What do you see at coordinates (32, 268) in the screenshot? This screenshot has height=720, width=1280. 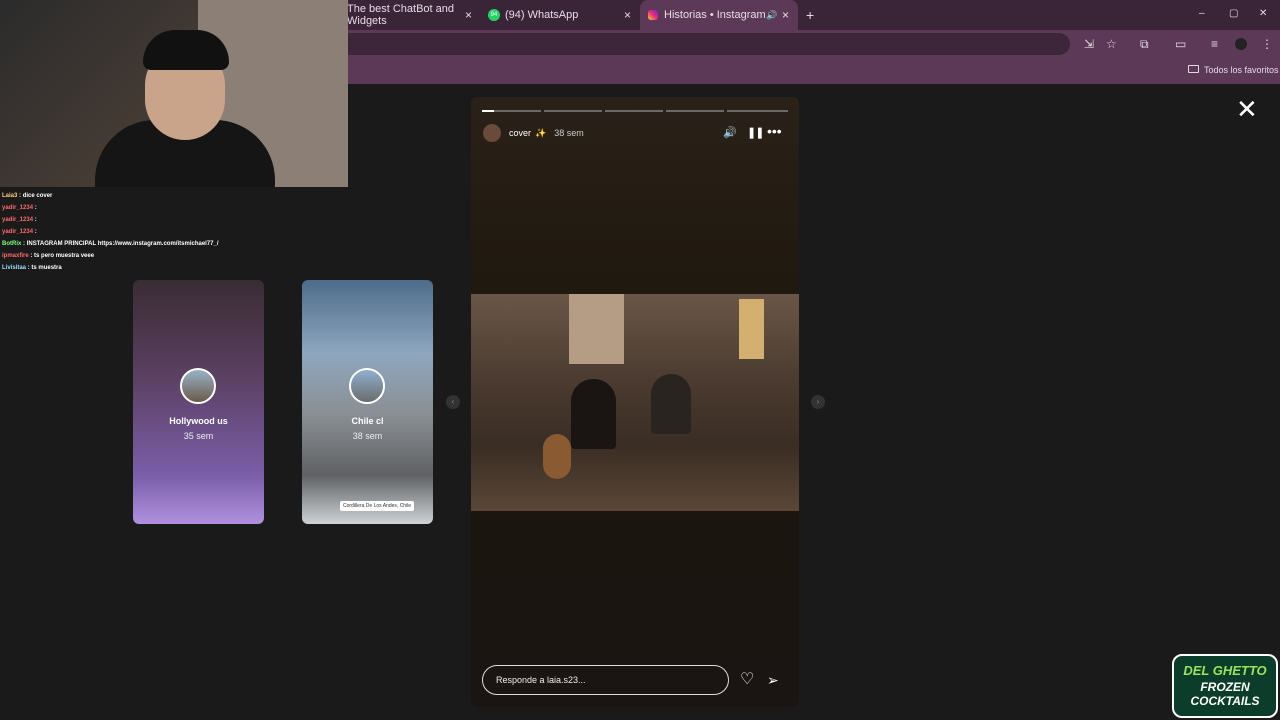 I see `chat-line: Livisitaa : ts muestra` at bounding box center [32, 268].